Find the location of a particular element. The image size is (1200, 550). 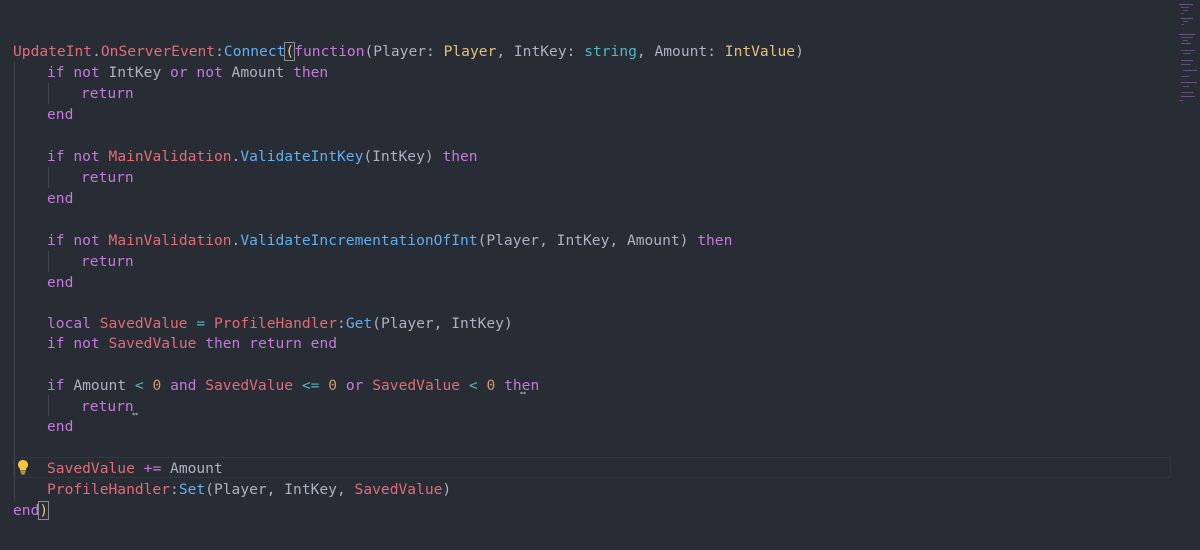

token-plain: (Player: is located at coordinates (404, 51).